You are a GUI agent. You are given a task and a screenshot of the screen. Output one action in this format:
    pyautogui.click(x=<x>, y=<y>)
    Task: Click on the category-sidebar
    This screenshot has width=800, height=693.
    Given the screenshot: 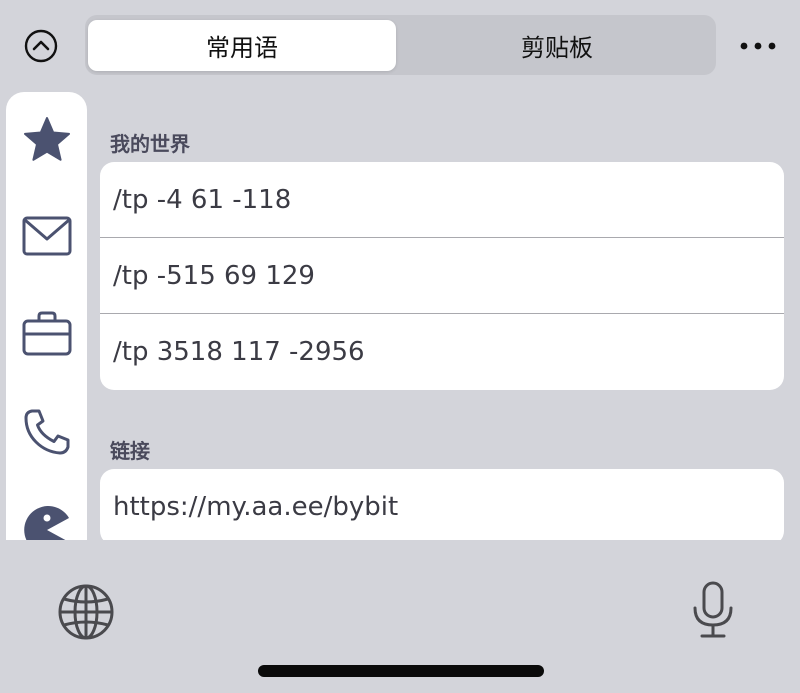 What is the action you would take?
    pyautogui.click(x=46, y=316)
    